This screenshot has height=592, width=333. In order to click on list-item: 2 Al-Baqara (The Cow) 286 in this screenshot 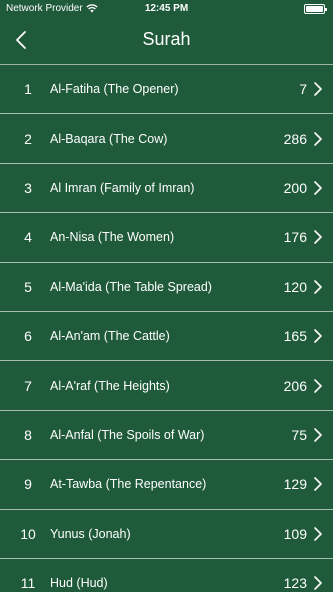, I will do `click(166, 139)`.